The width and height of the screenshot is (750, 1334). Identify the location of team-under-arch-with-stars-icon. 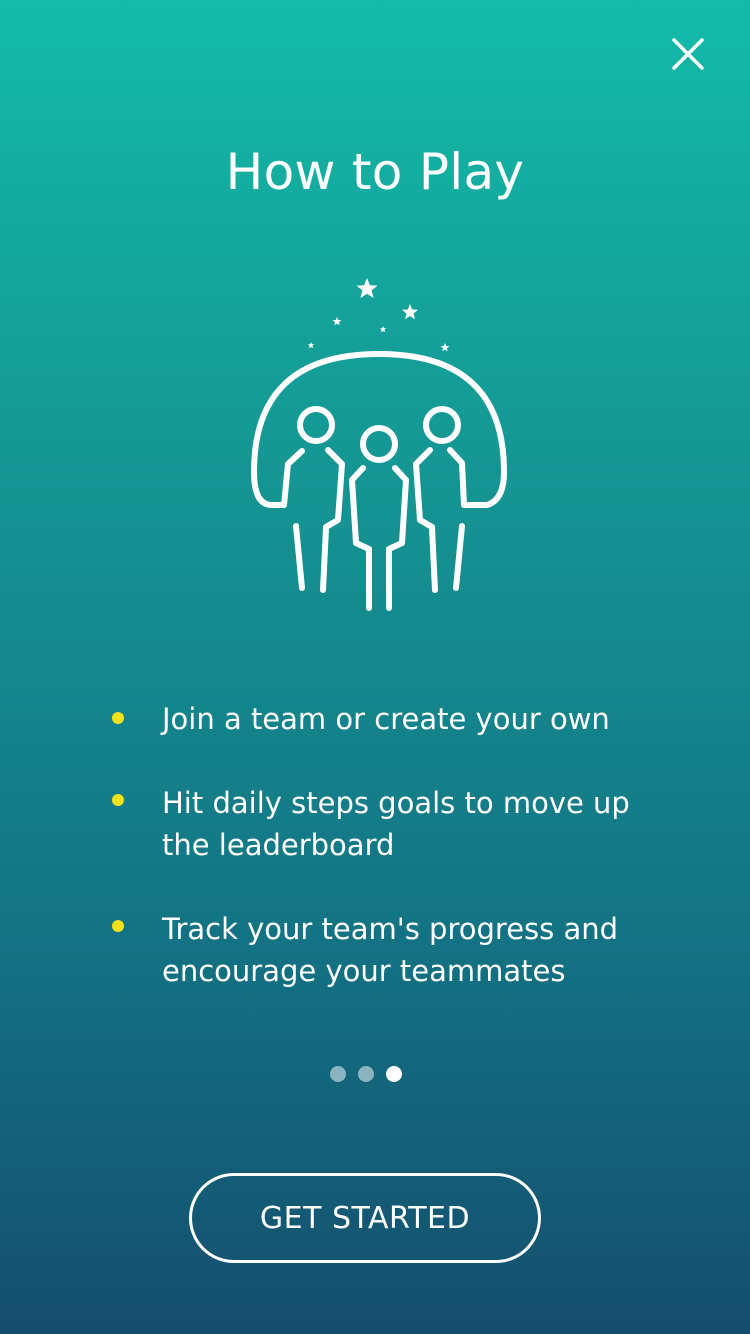
(379, 444).